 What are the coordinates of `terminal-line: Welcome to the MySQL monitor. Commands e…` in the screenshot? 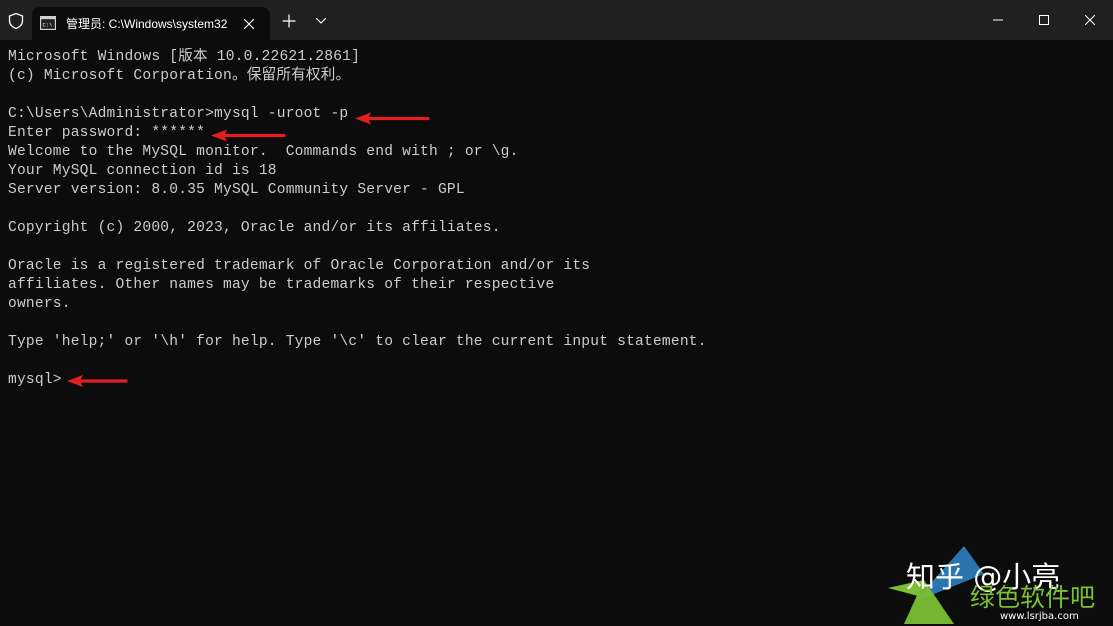 It's located at (263, 152).